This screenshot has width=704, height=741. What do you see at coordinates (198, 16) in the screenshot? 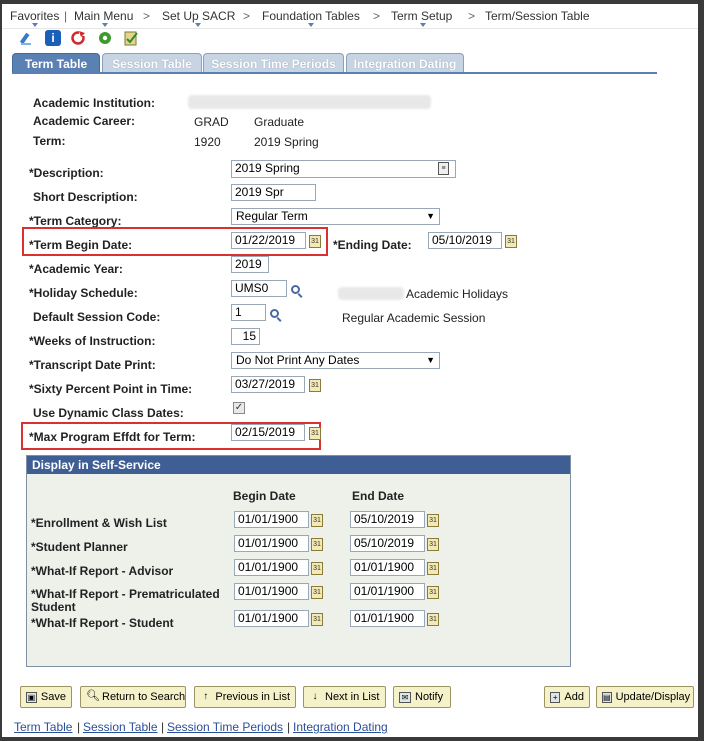
I see `breadcrumb-set-up-sacr: Set Up SACR` at bounding box center [198, 16].